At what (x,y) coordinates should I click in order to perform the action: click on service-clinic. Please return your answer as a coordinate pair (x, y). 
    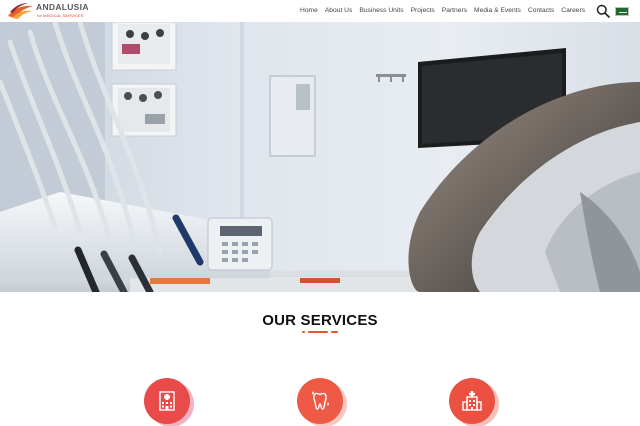
    Looking at the image, I should click on (472, 401).